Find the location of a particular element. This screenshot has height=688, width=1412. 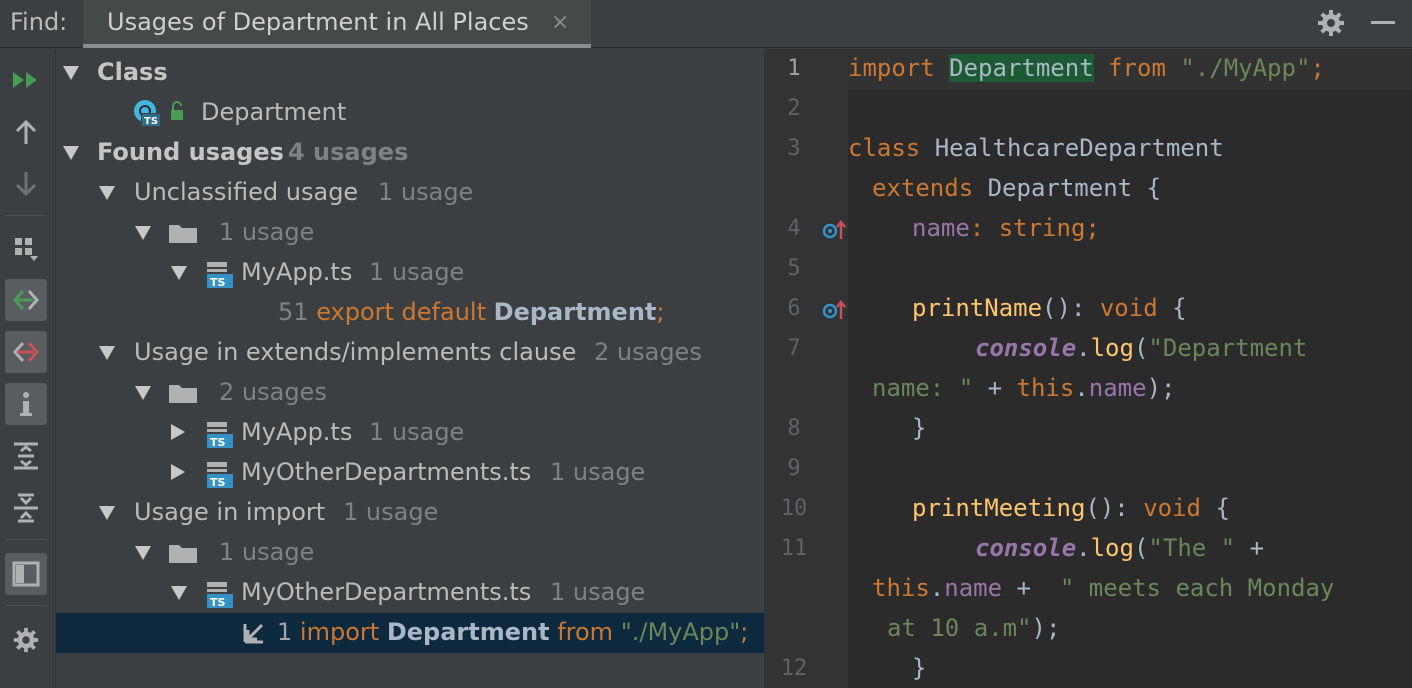

tree-node-unclassified: Unclassified usage 1 usage is located at coordinates (410, 193).